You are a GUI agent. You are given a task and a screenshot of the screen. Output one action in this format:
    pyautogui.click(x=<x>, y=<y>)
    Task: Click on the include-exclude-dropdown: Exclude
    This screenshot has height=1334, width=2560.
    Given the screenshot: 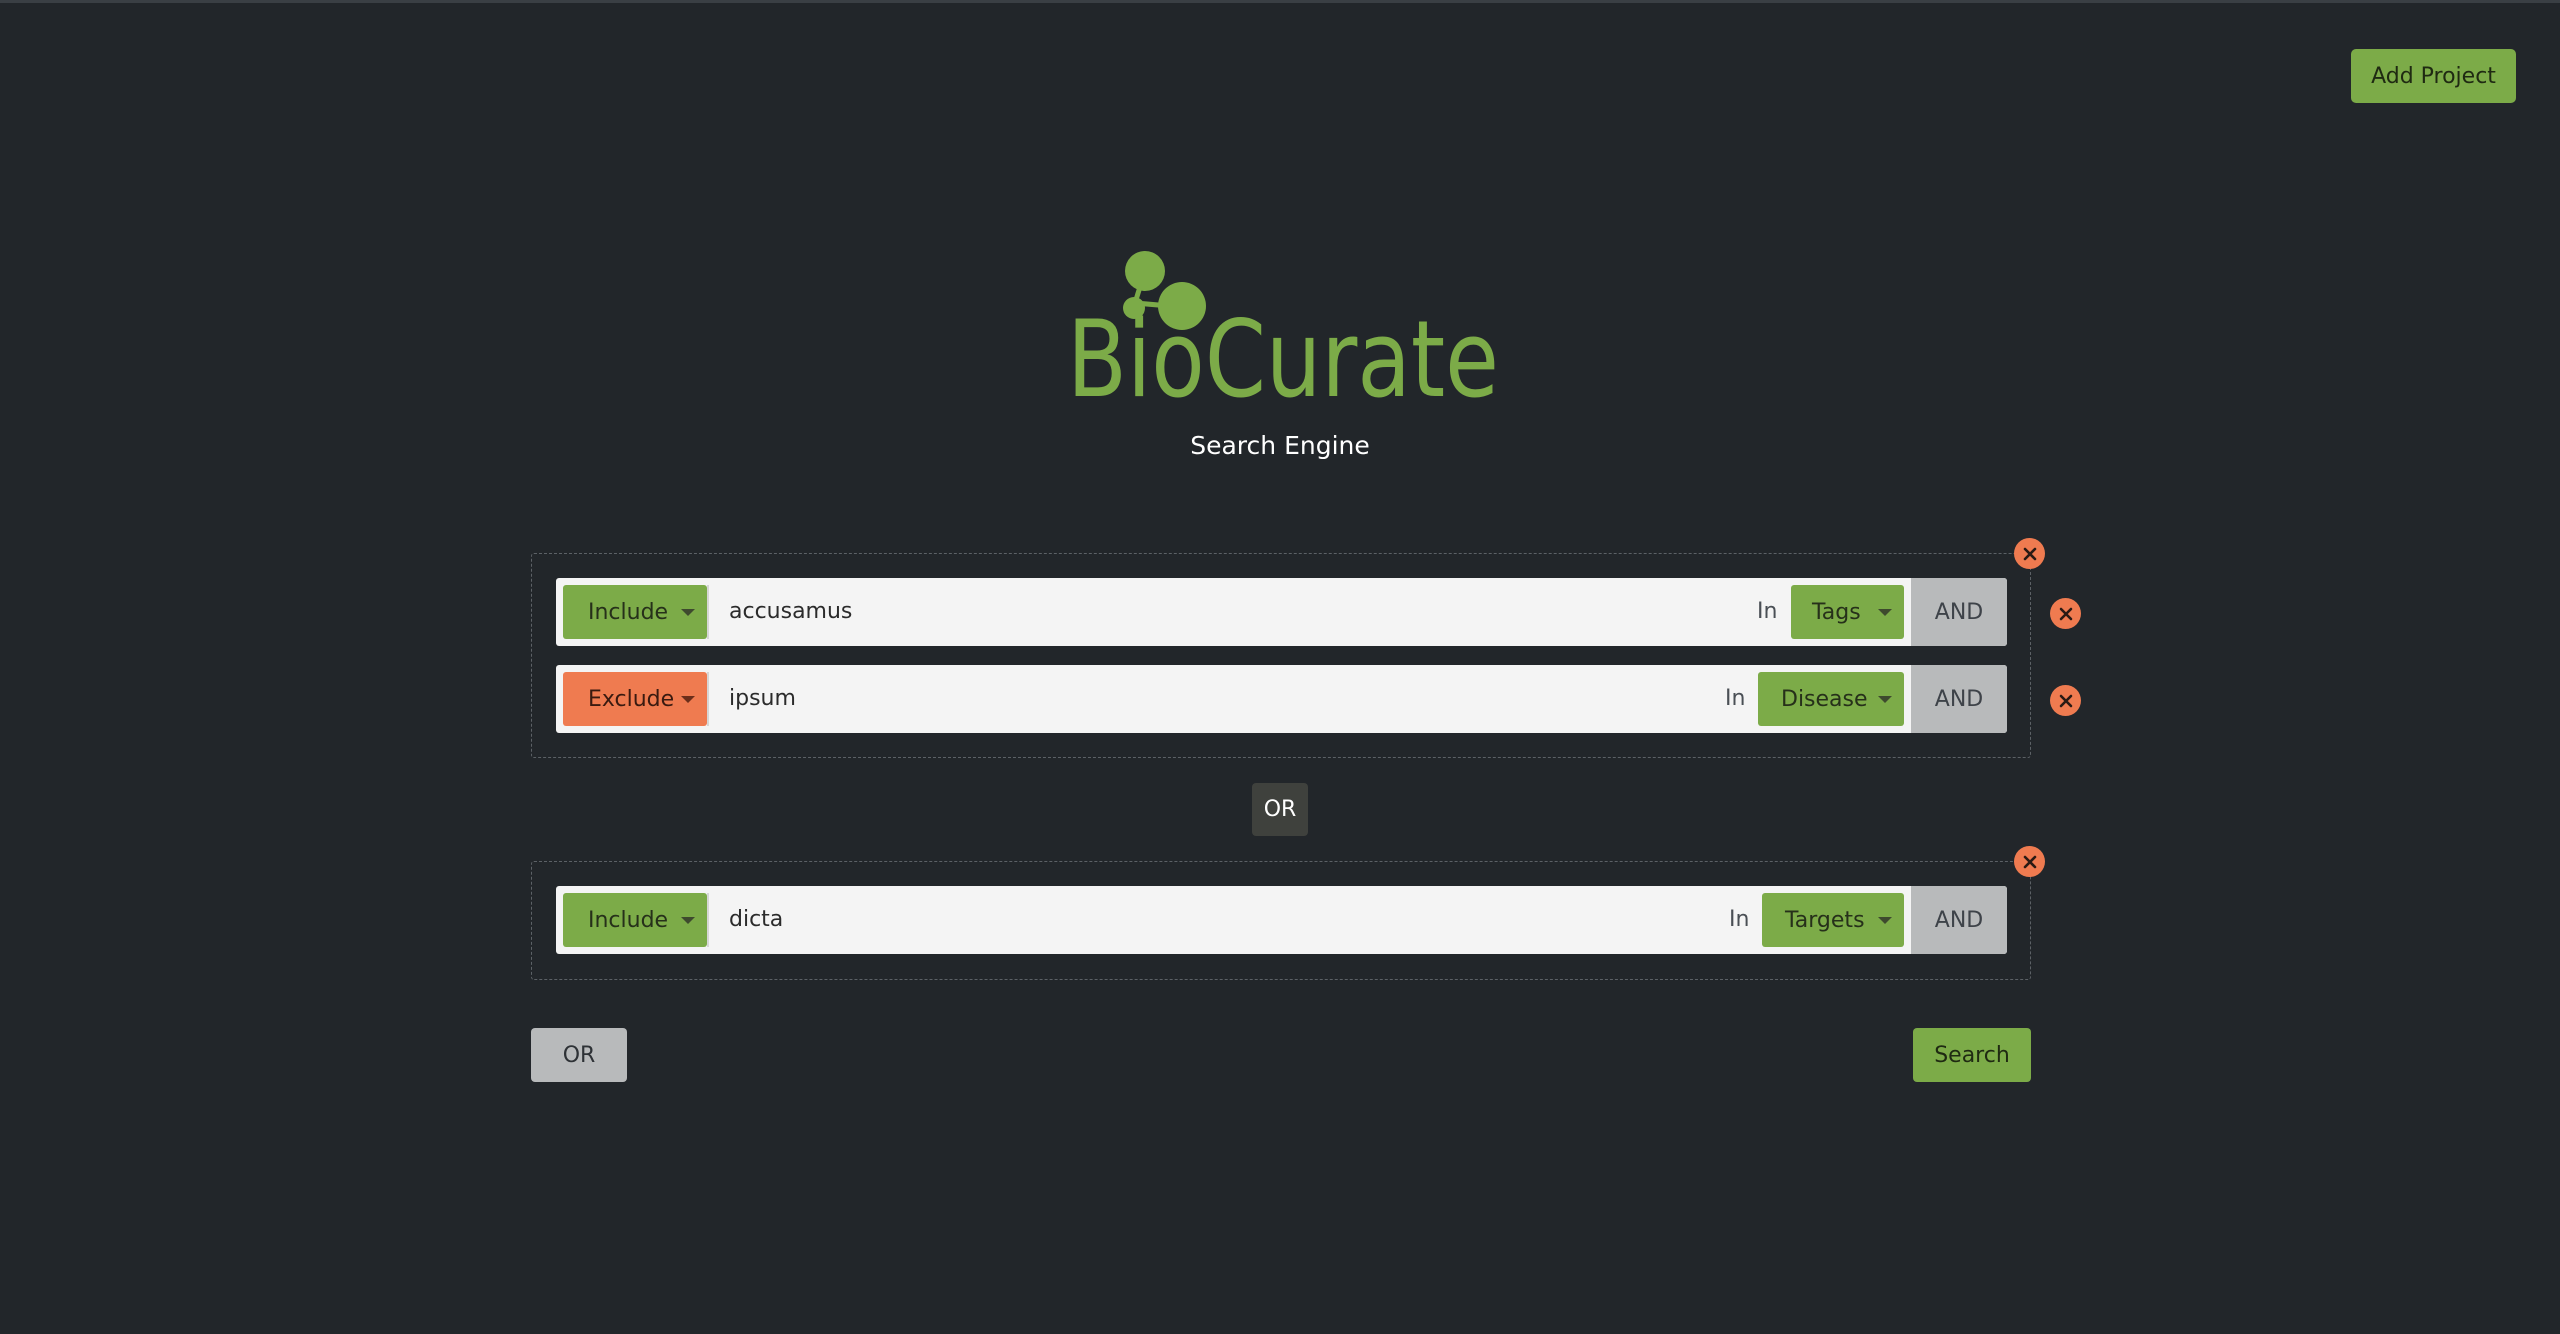 What is the action you would take?
    pyautogui.click(x=635, y=699)
    